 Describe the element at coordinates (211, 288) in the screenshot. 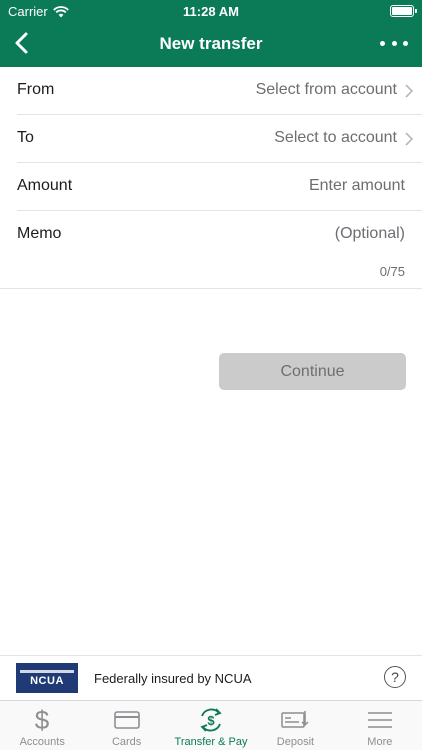

I see `divider` at that location.